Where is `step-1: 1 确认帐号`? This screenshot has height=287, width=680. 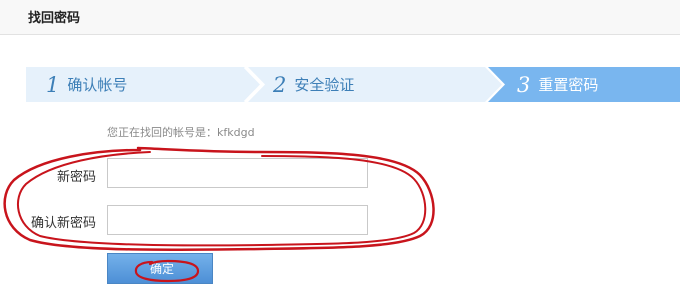 step-1: 1 确认帐号 is located at coordinates (86, 84).